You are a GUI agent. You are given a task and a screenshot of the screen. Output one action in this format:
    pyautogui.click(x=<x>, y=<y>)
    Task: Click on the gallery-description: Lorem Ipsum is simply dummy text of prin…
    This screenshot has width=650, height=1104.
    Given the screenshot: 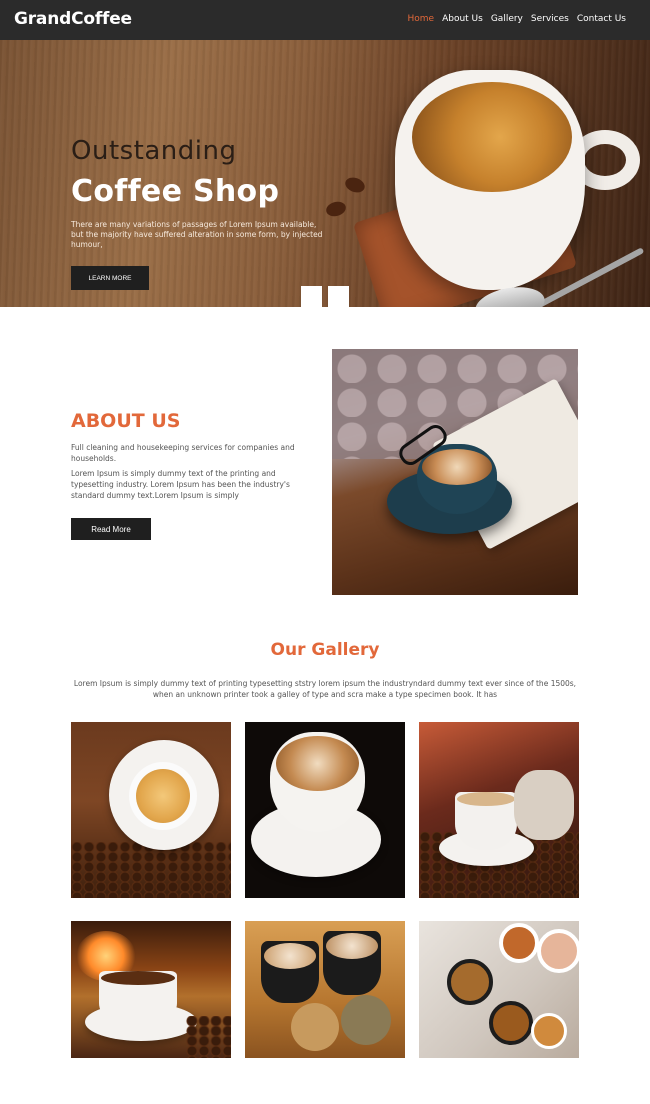 What is the action you would take?
    pyautogui.click(x=325, y=689)
    